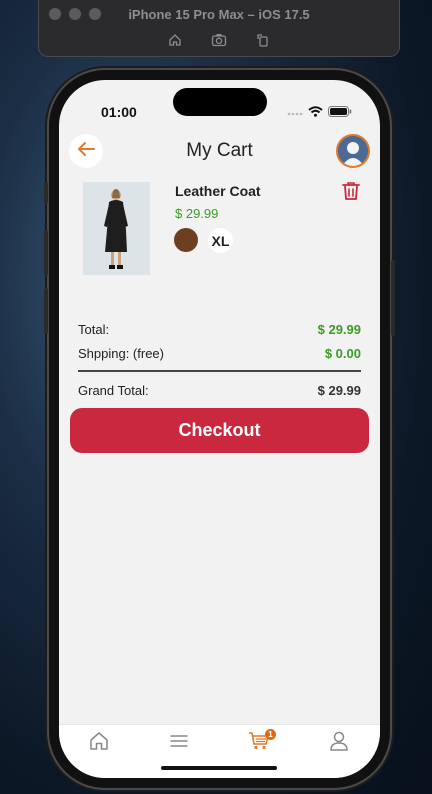  Describe the element at coordinates (315, 113) in the screenshot. I see `wifi-icon` at that location.